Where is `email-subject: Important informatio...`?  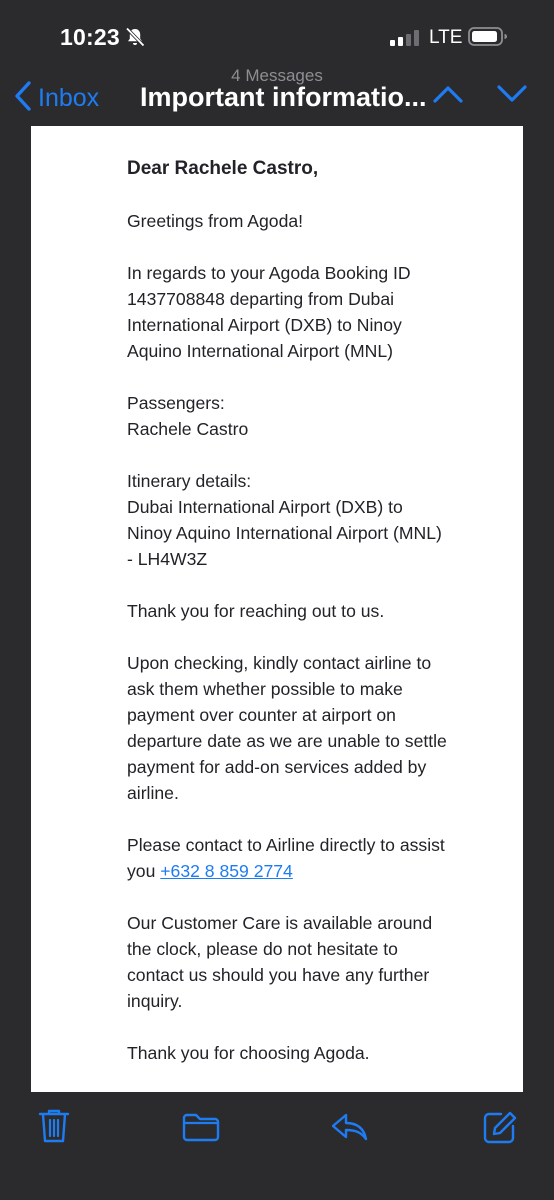 email-subject: Important informatio... is located at coordinates (283, 97).